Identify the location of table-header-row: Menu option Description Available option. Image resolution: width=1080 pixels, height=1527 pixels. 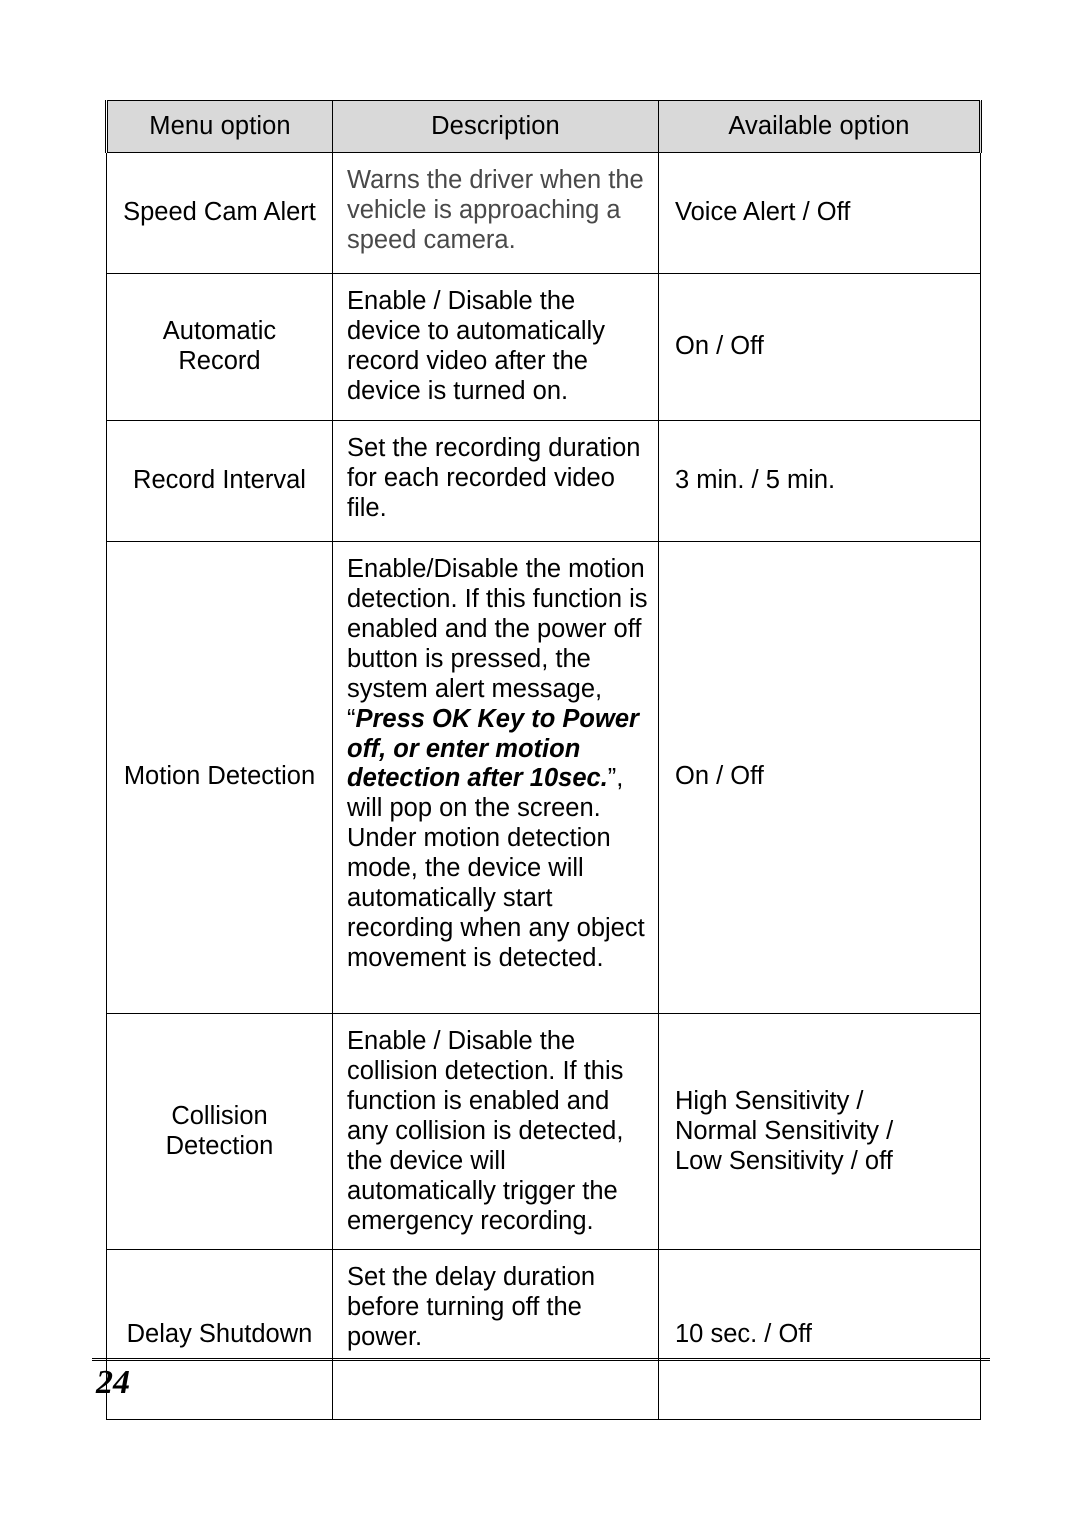
(543, 126).